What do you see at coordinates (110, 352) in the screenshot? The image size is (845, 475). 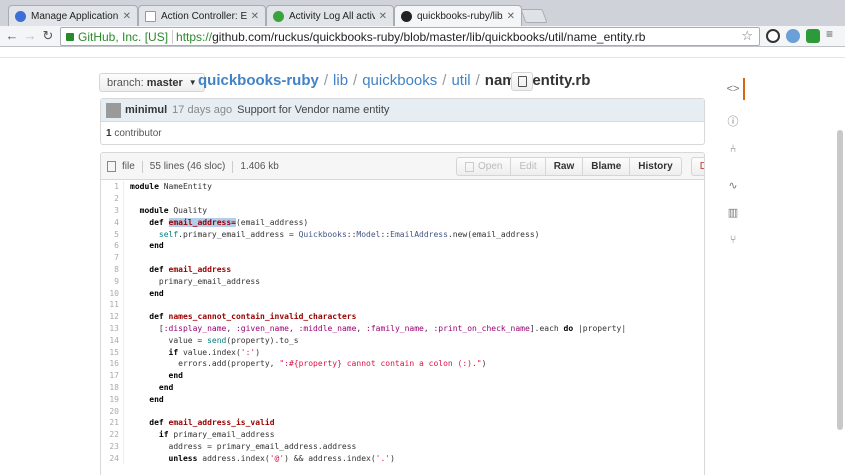 I see `line-number: 15` at bounding box center [110, 352].